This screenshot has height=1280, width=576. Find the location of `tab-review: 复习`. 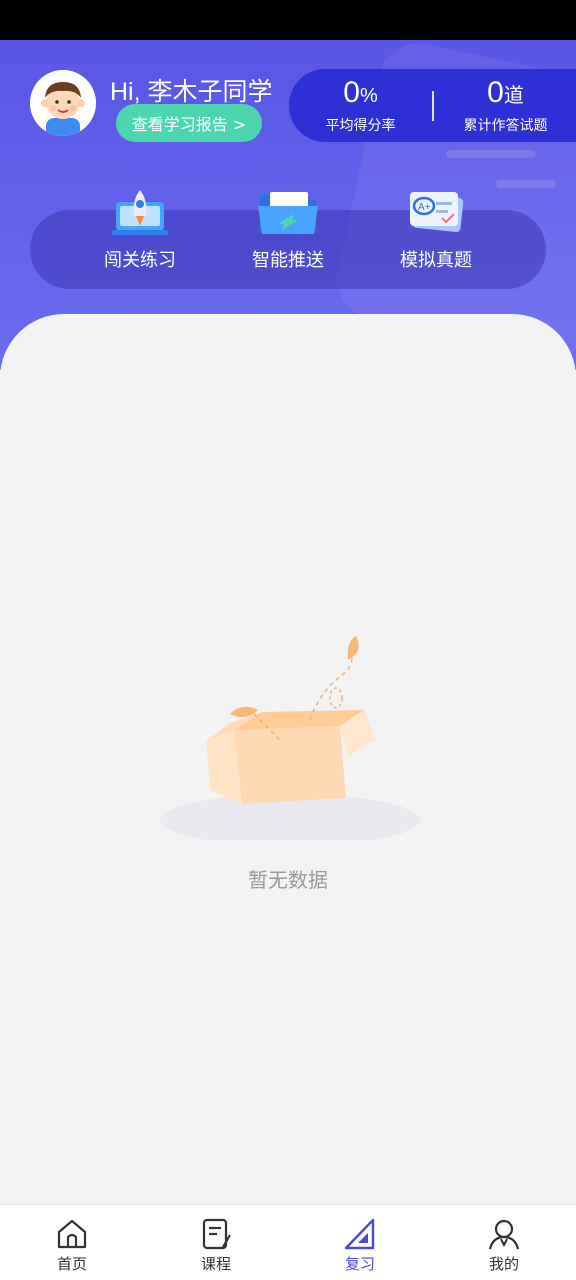

tab-review: 复习 is located at coordinates (360, 1245).